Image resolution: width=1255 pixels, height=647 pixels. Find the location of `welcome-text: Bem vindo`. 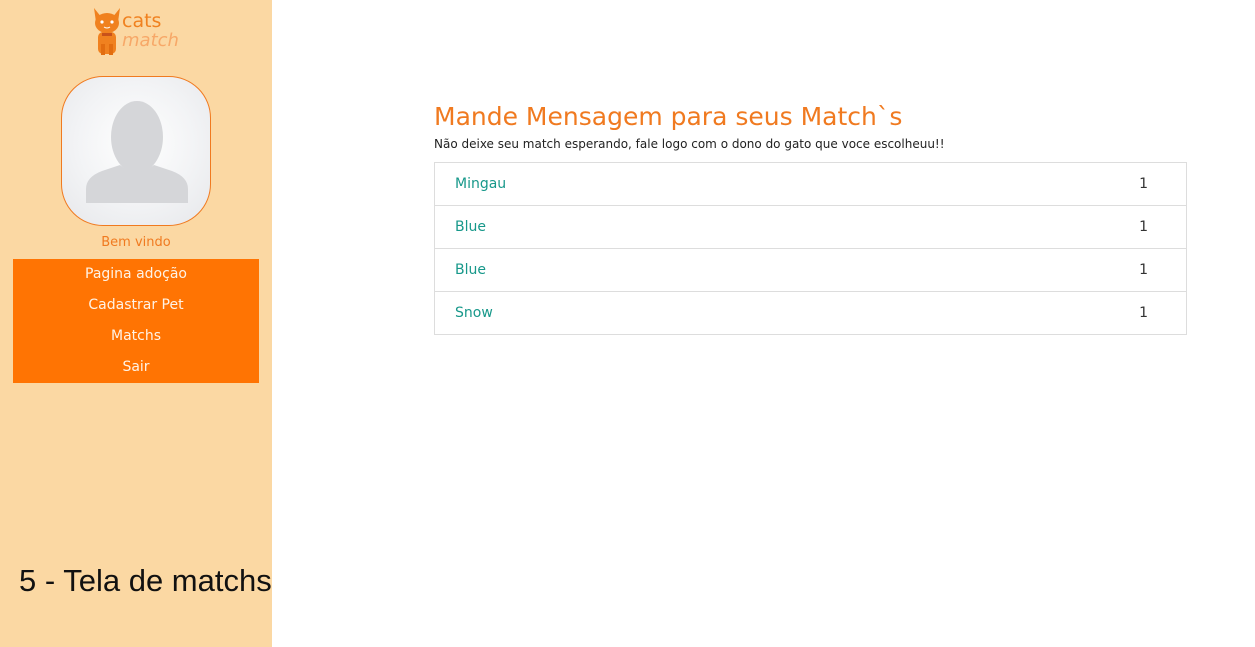

welcome-text: Bem vindo is located at coordinates (136, 242).